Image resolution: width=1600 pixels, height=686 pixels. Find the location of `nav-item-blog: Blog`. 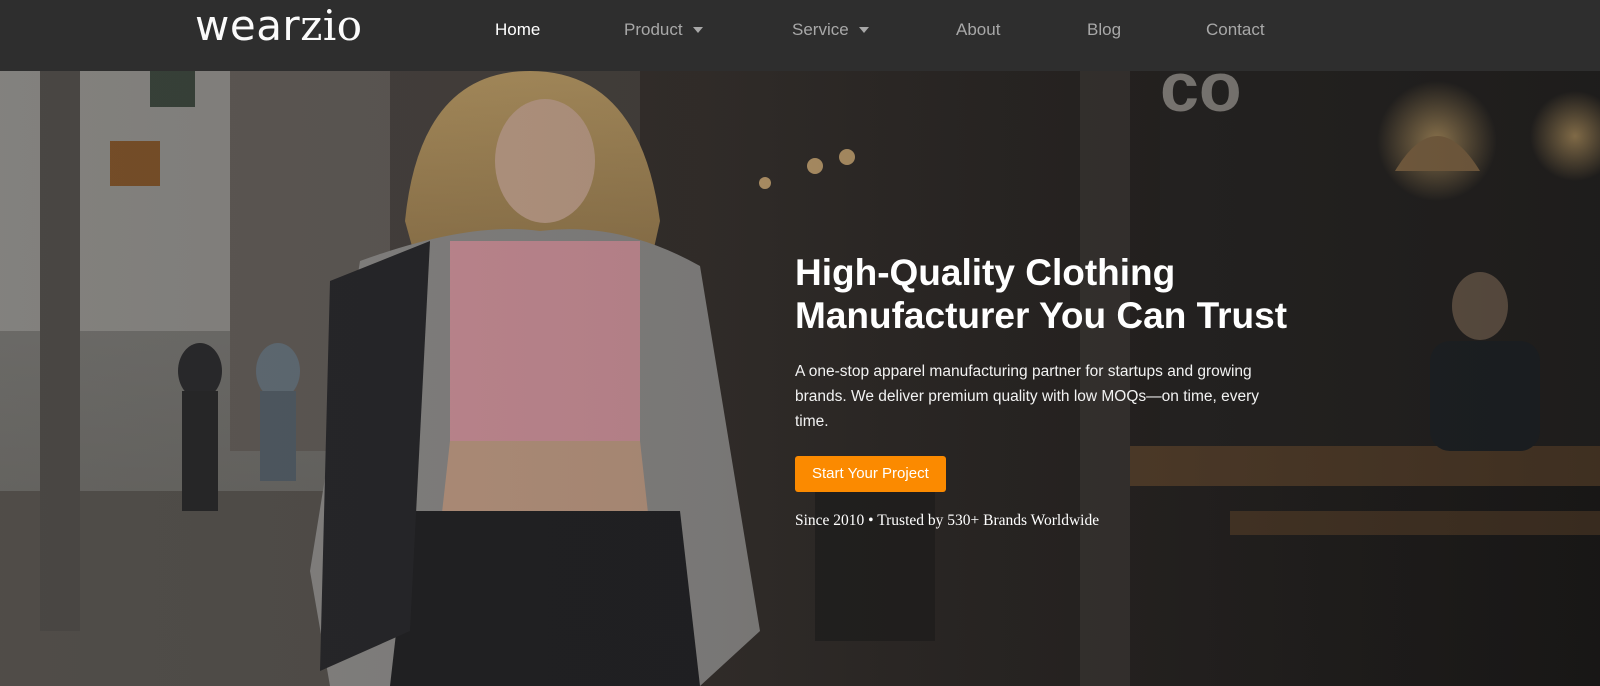

nav-item-blog: Blog is located at coordinates (1104, 30).